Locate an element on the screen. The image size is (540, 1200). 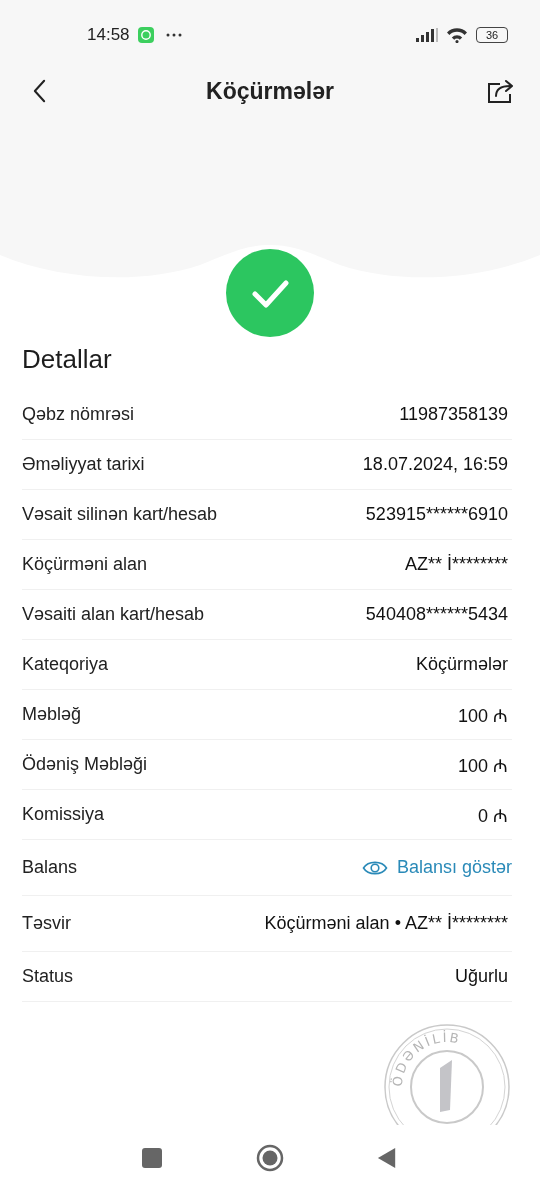
detail-value: Köçürmələr is located at coordinates (461, 665).